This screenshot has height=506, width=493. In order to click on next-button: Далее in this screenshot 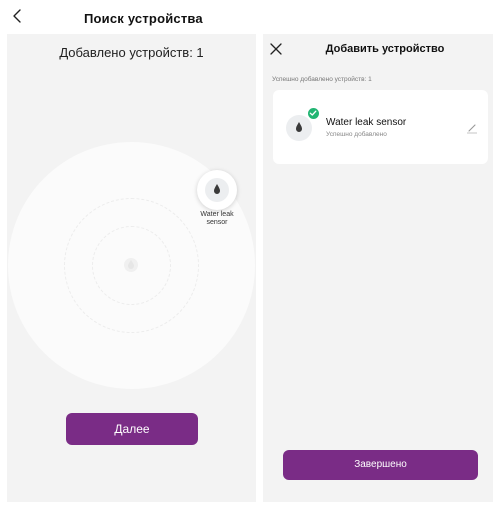, I will do `click(132, 429)`.